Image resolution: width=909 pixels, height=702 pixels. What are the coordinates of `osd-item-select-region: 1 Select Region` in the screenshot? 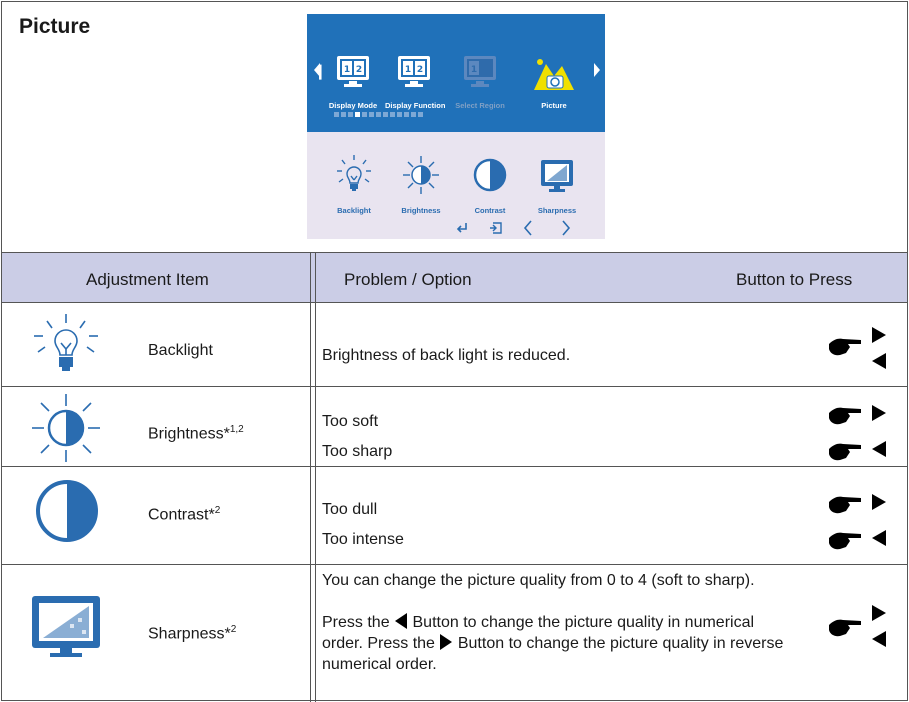 It's located at (480, 82).